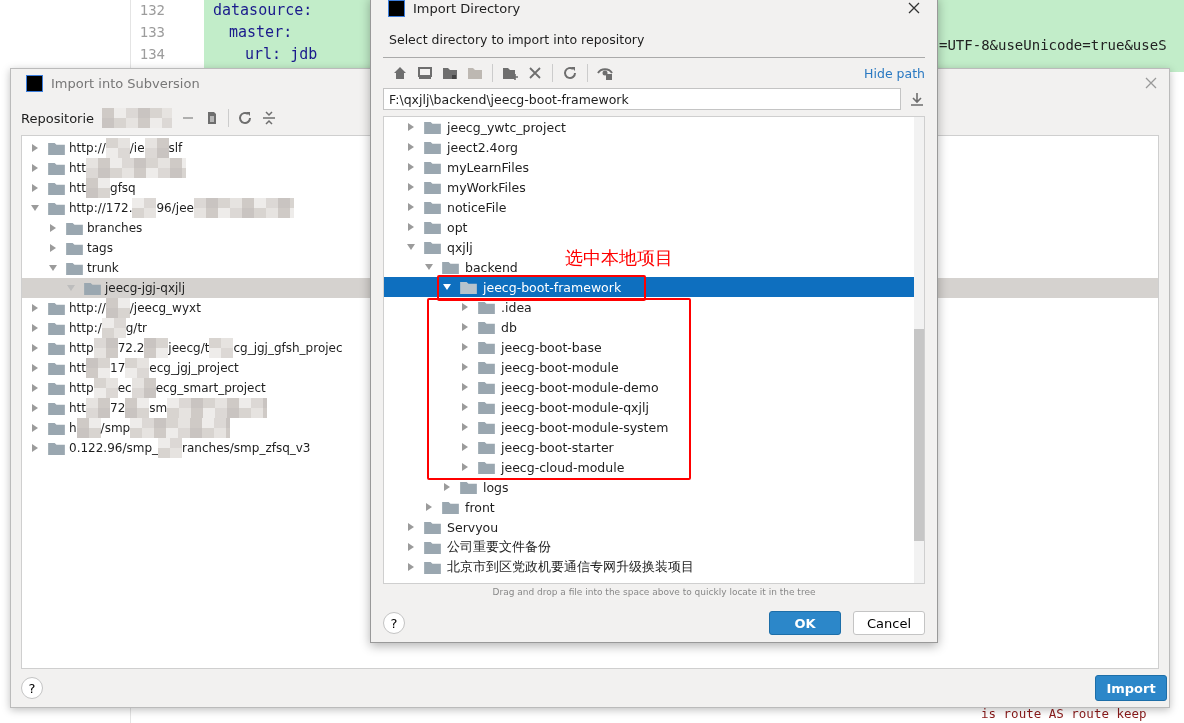 The width and height of the screenshot is (1184, 723). Describe the element at coordinates (281, 54) in the screenshot. I see `code-text: url: jdb` at that location.